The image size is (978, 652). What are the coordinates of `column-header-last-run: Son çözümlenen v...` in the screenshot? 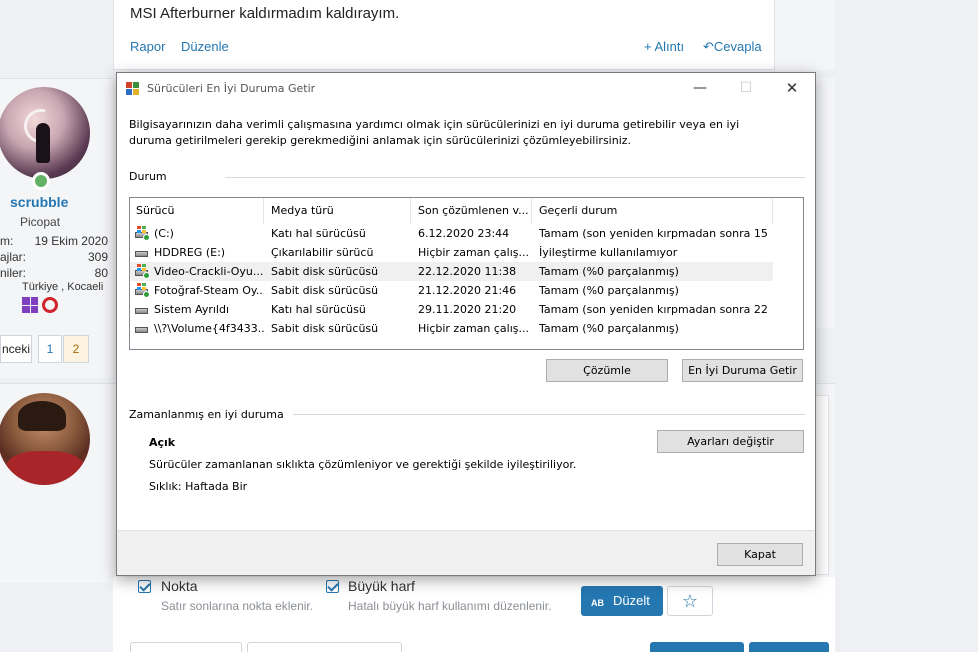 It's located at (472, 211).